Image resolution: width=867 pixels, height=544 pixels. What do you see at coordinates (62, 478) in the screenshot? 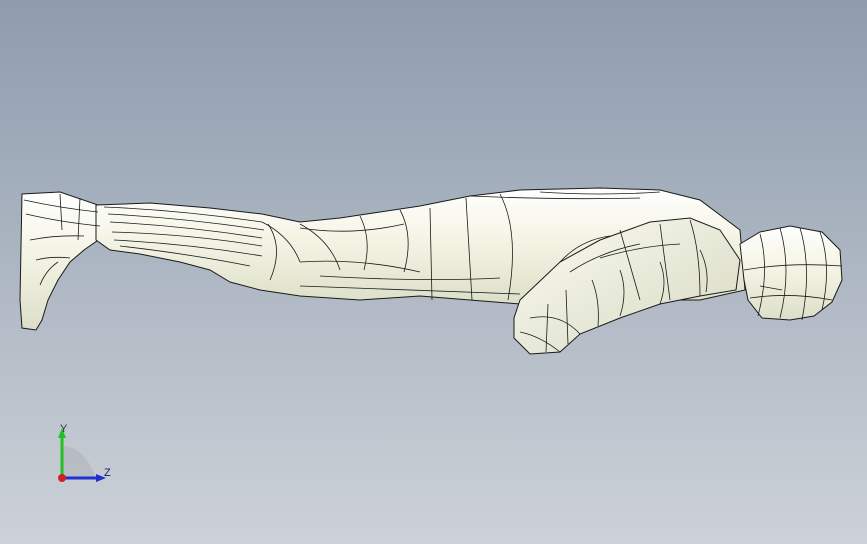
I see `x-axis-dot` at bounding box center [62, 478].